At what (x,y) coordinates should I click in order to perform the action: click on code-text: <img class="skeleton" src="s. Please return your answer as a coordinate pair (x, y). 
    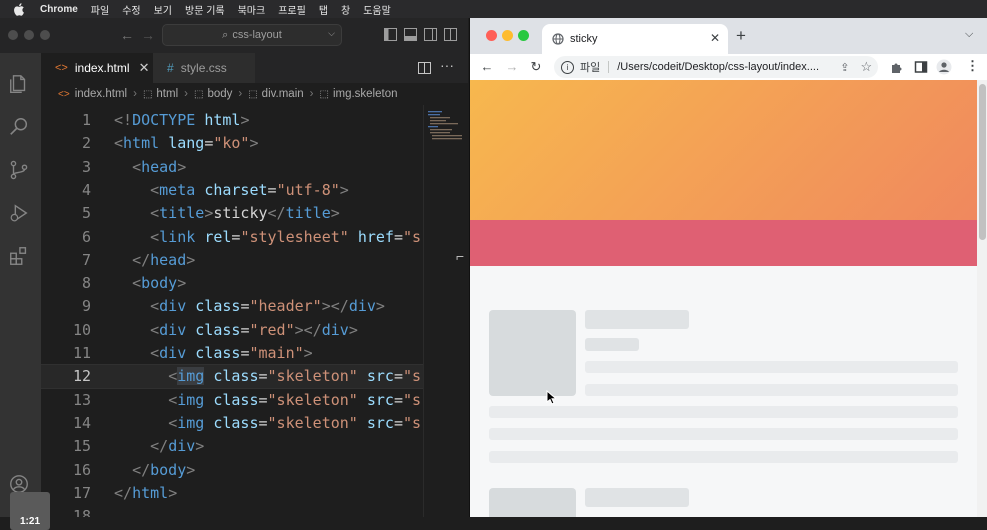
    Looking at the image, I should click on (295, 399).